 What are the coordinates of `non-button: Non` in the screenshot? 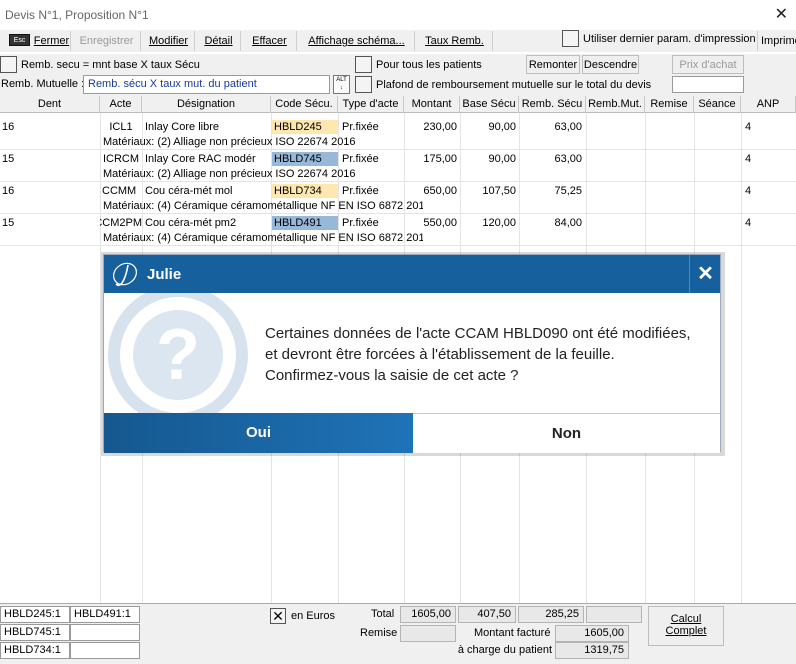 It's located at (566, 433).